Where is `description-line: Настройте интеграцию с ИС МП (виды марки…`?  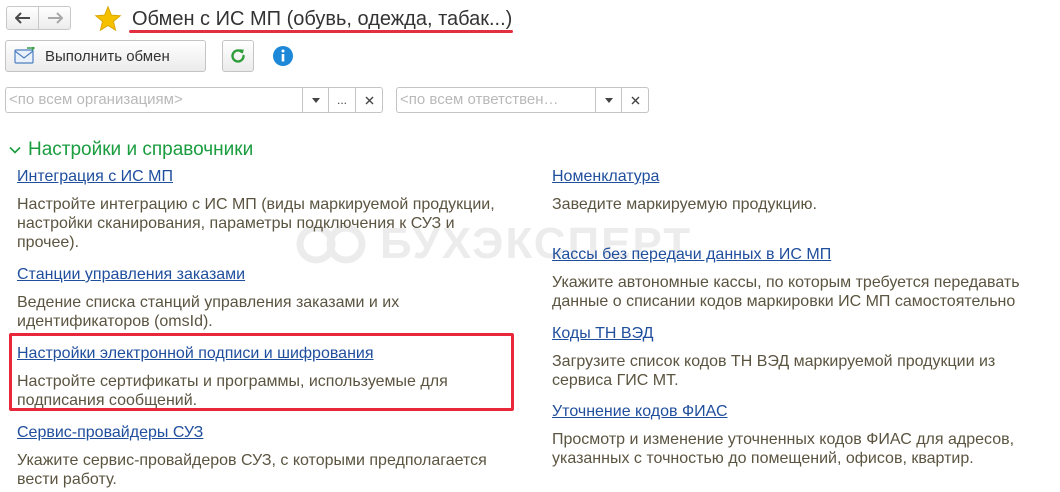 description-line: Настройте интеграцию с ИС МП (виды марки… is located at coordinates (256, 204).